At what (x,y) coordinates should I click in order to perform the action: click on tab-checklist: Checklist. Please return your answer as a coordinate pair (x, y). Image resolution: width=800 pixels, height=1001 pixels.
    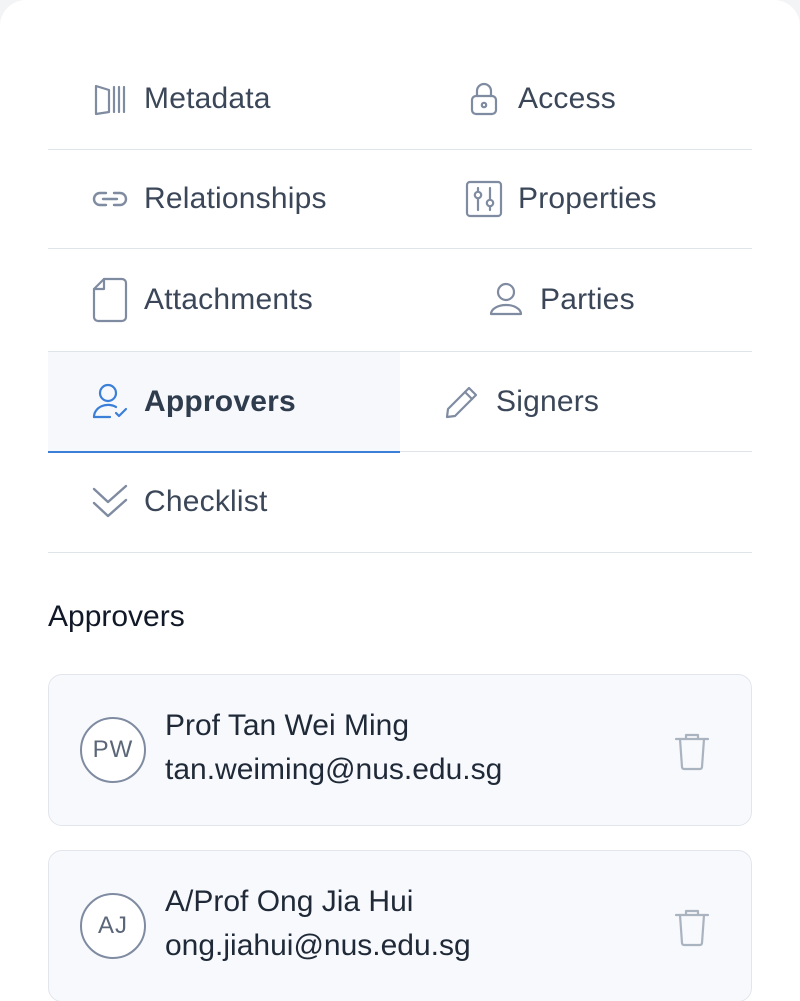
    Looking at the image, I should click on (224, 502).